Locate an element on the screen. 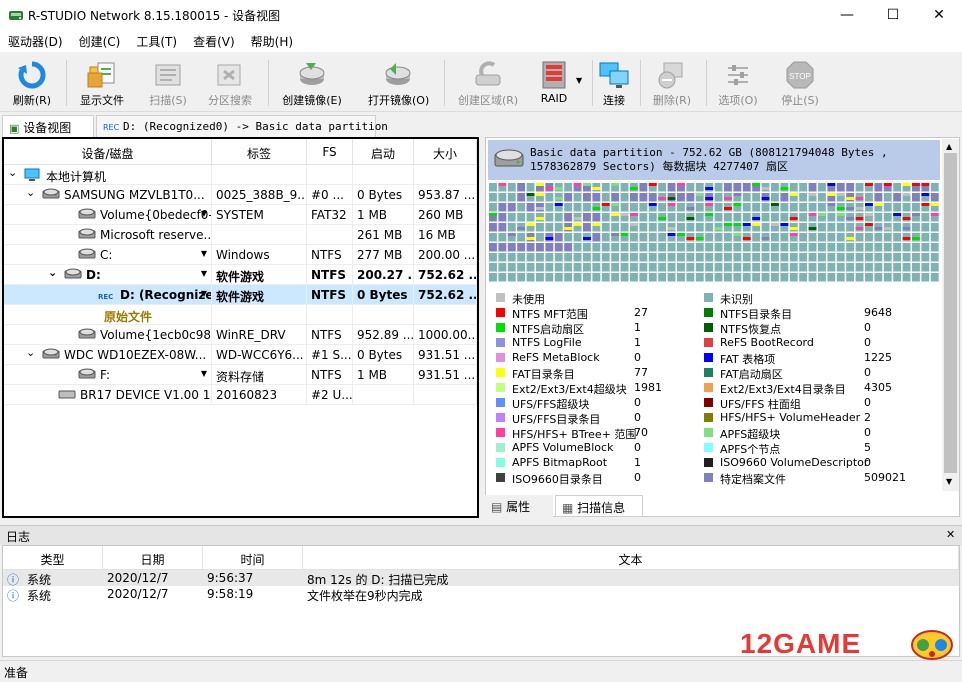  close-button: ✕ is located at coordinates (939, 15).